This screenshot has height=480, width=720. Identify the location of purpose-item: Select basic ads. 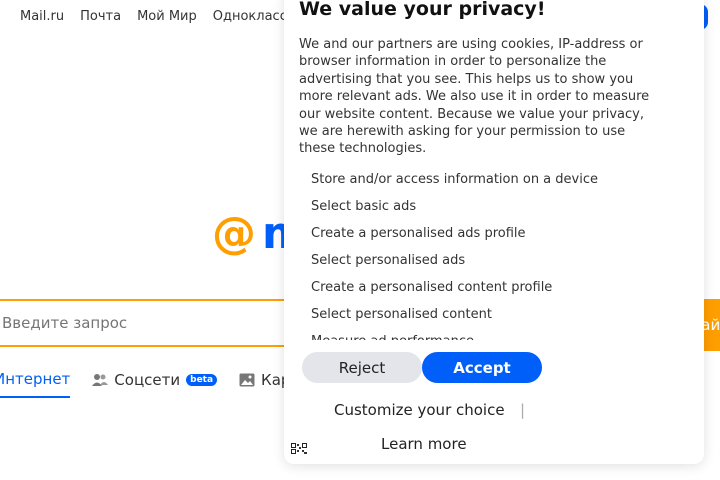
(496, 210).